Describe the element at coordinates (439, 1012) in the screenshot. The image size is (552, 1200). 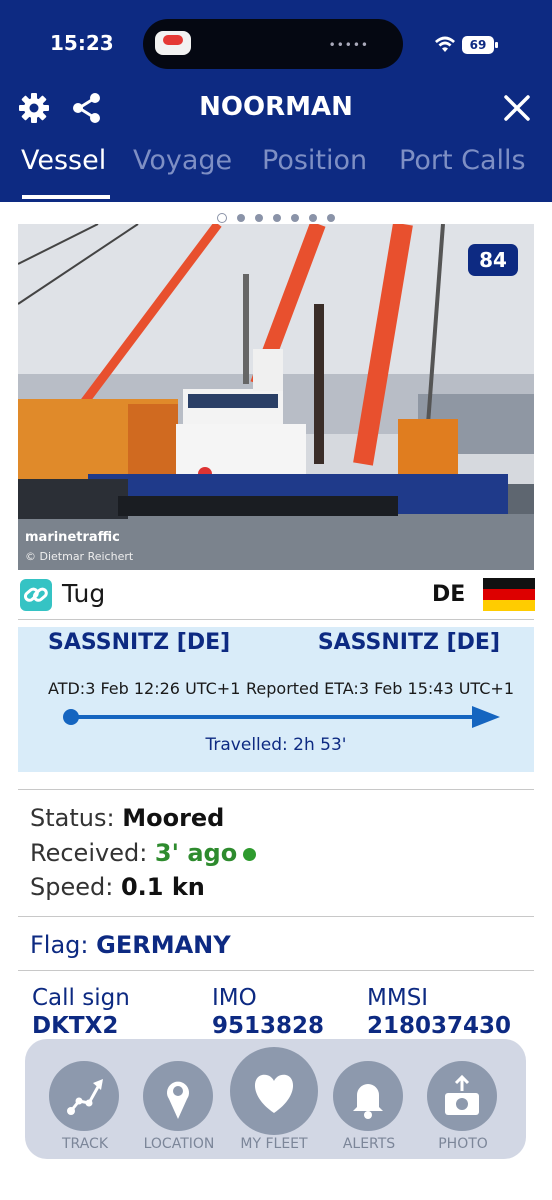
I see `mmsi-field: MMSI 218037430` at that location.